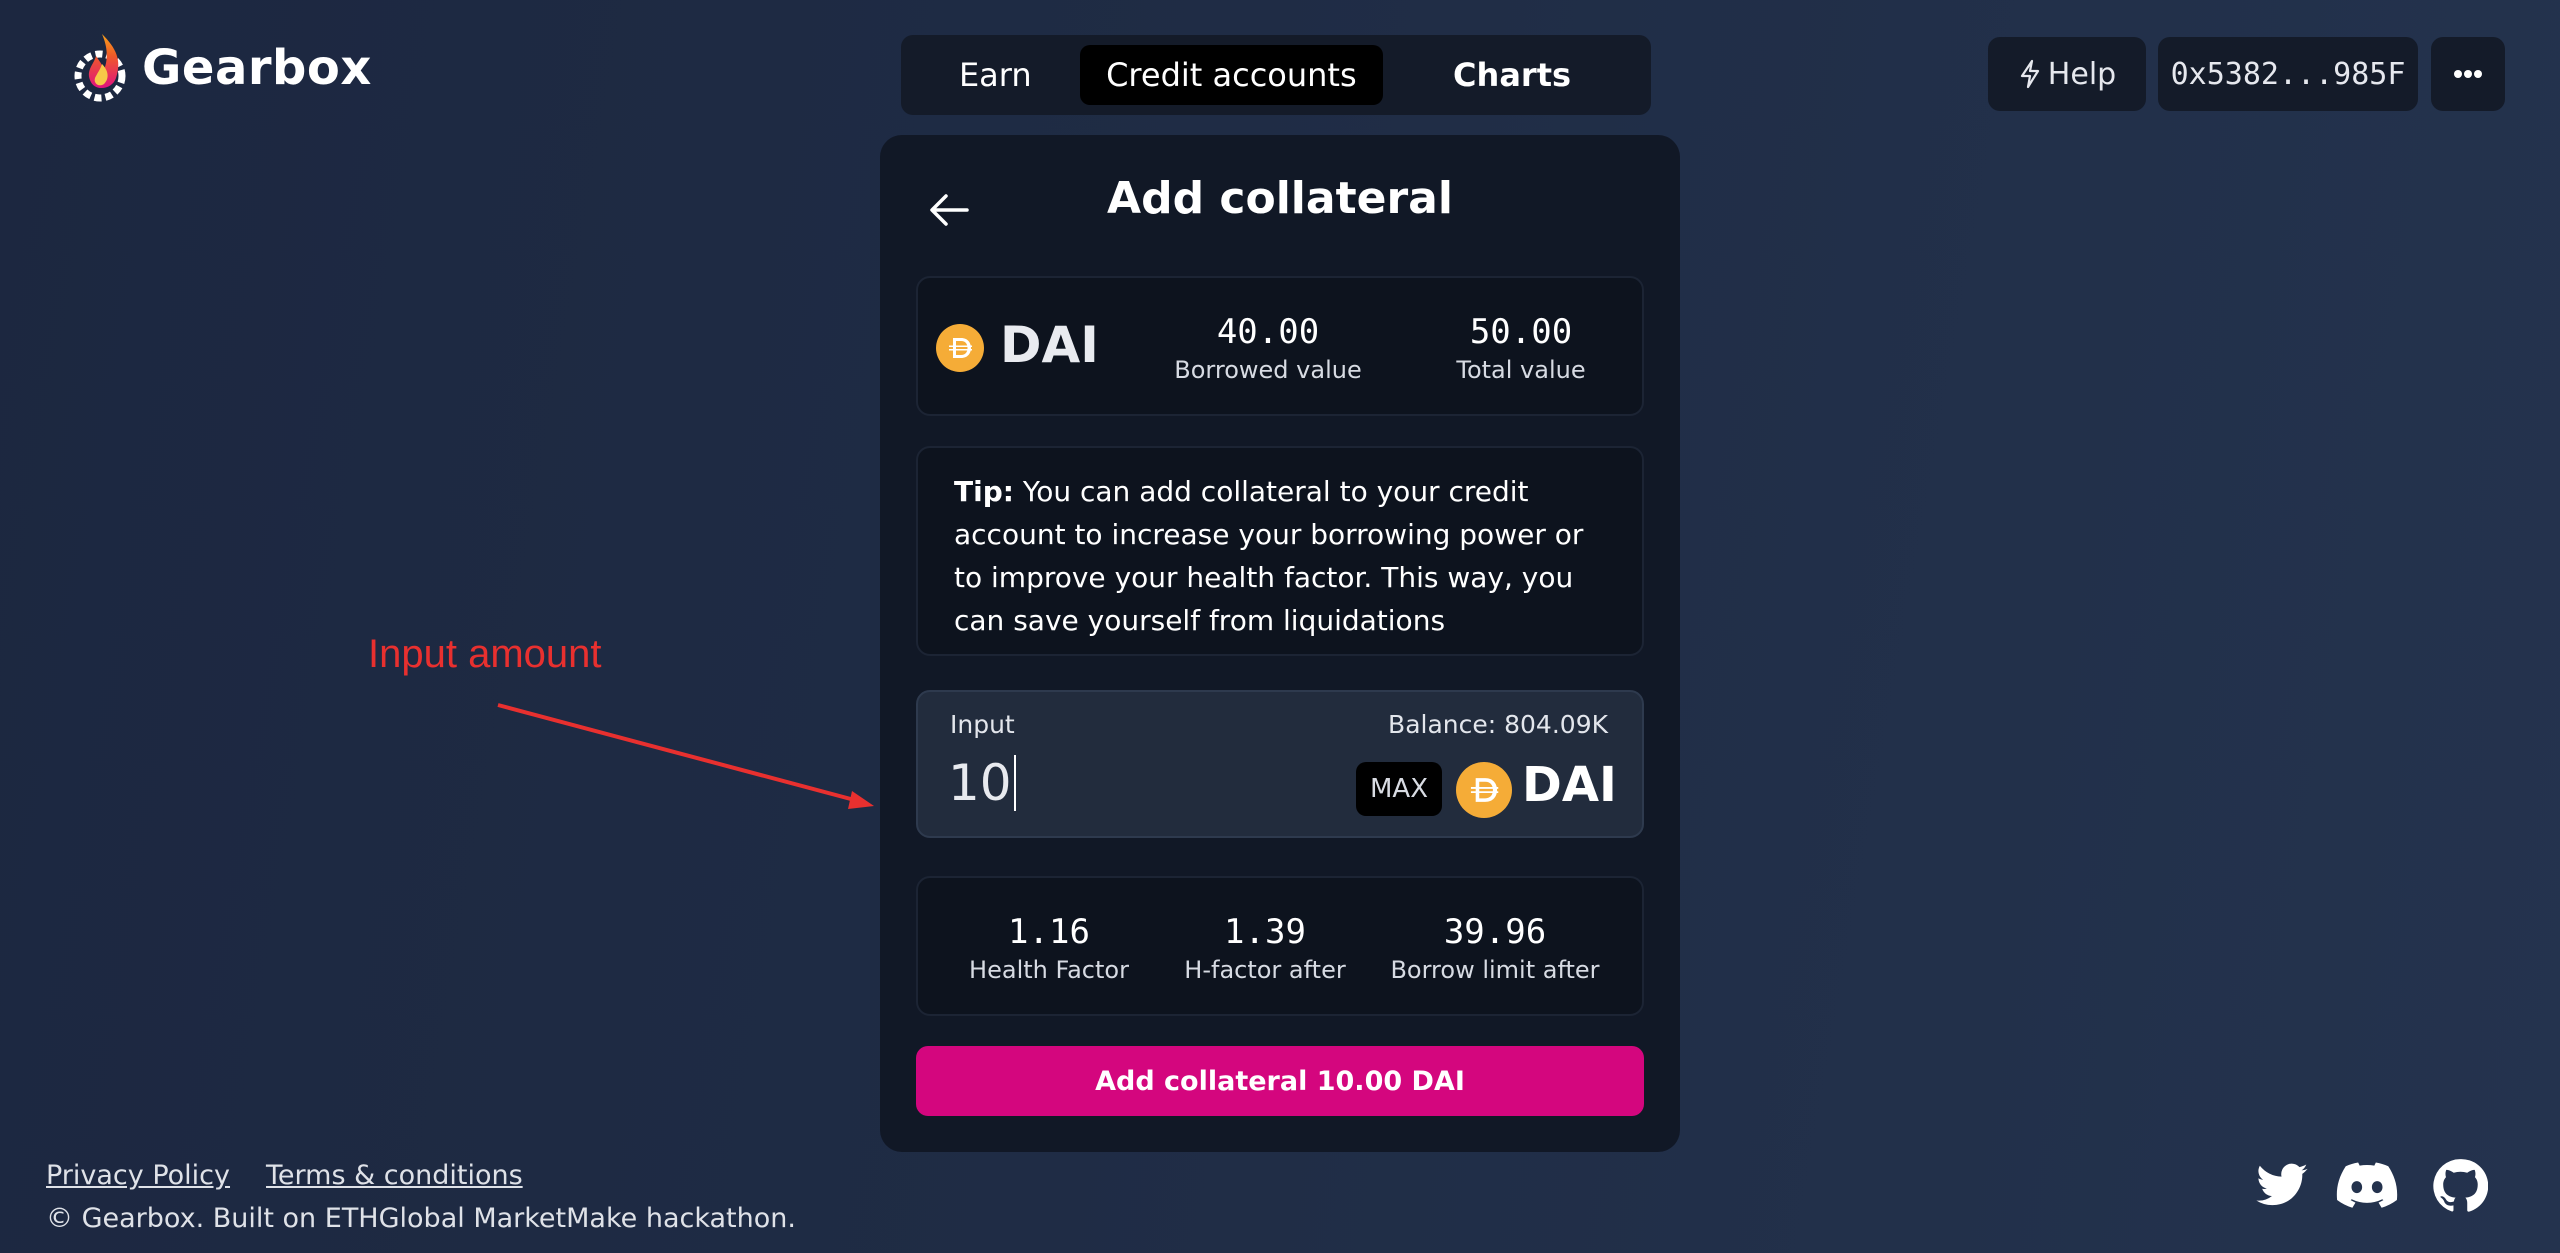 The width and height of the screenshot is (2560, 1253). I want to click on balance-text: Balance: 804.09K, so click(1498, 724).